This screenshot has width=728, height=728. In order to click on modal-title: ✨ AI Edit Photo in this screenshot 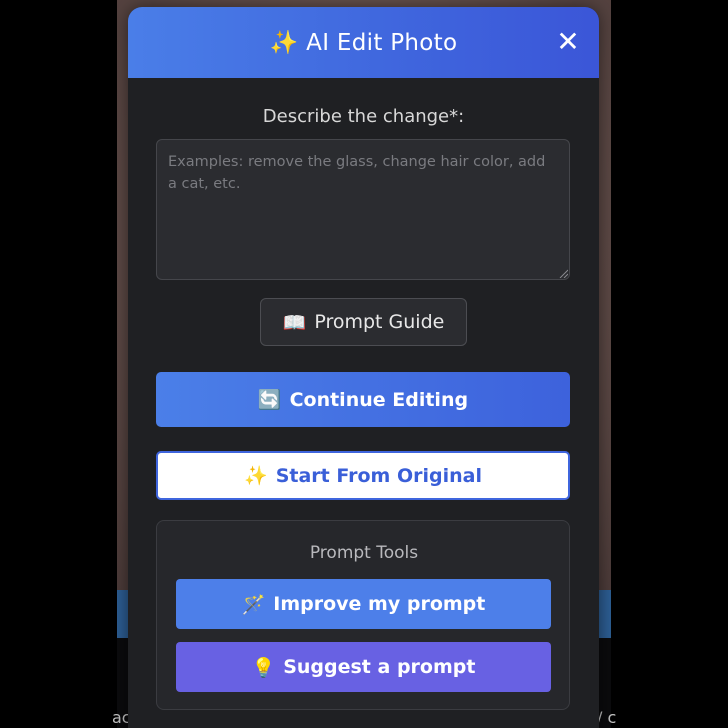, I will do `click(363, 43)`.